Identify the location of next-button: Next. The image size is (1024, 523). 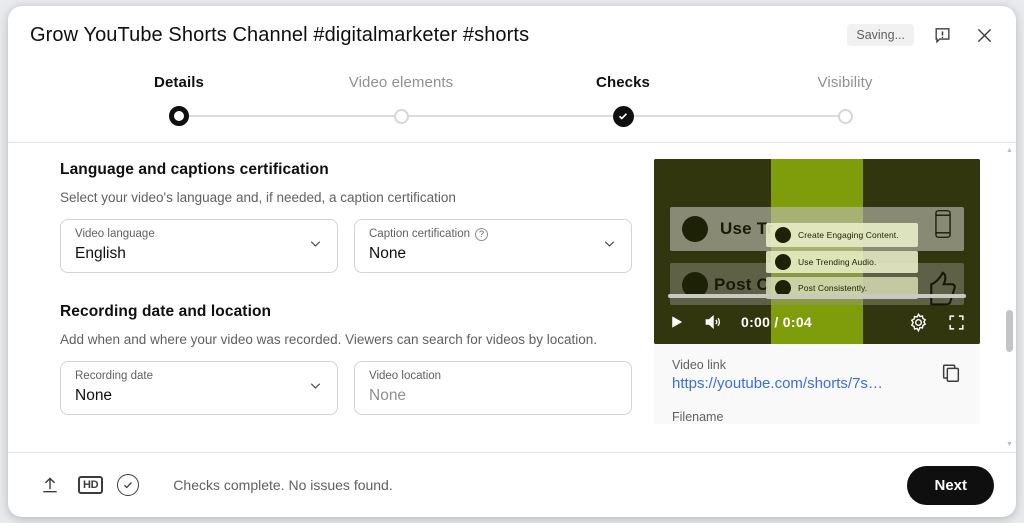
(950, 485).